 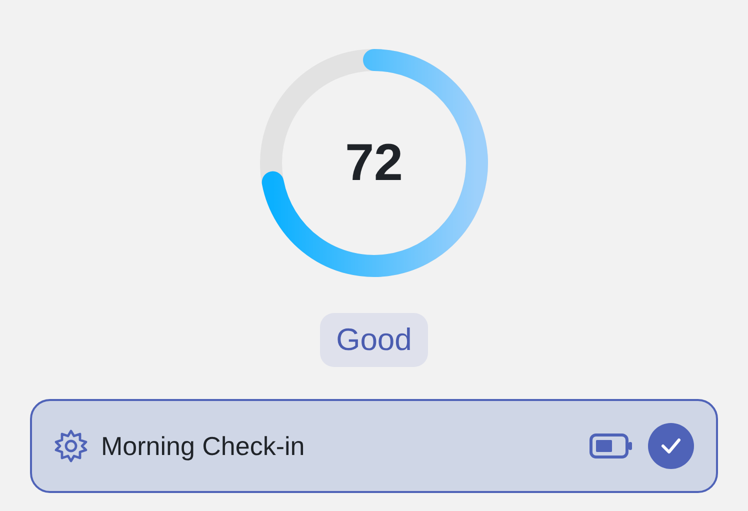 I want to click on score-value: 72, so click(x=374, y=163).